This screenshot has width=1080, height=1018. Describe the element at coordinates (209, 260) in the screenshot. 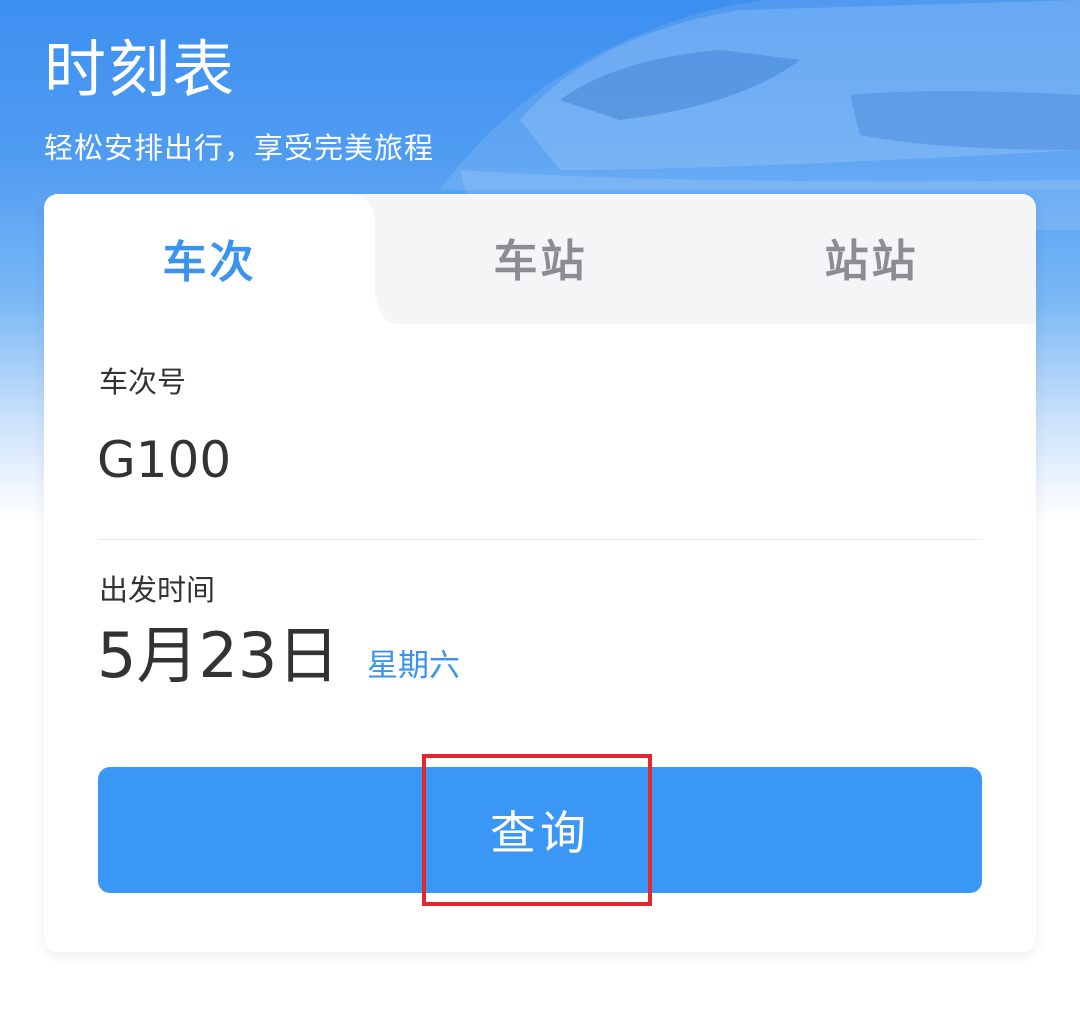

I see `tab-train-number: 车次` at that location.